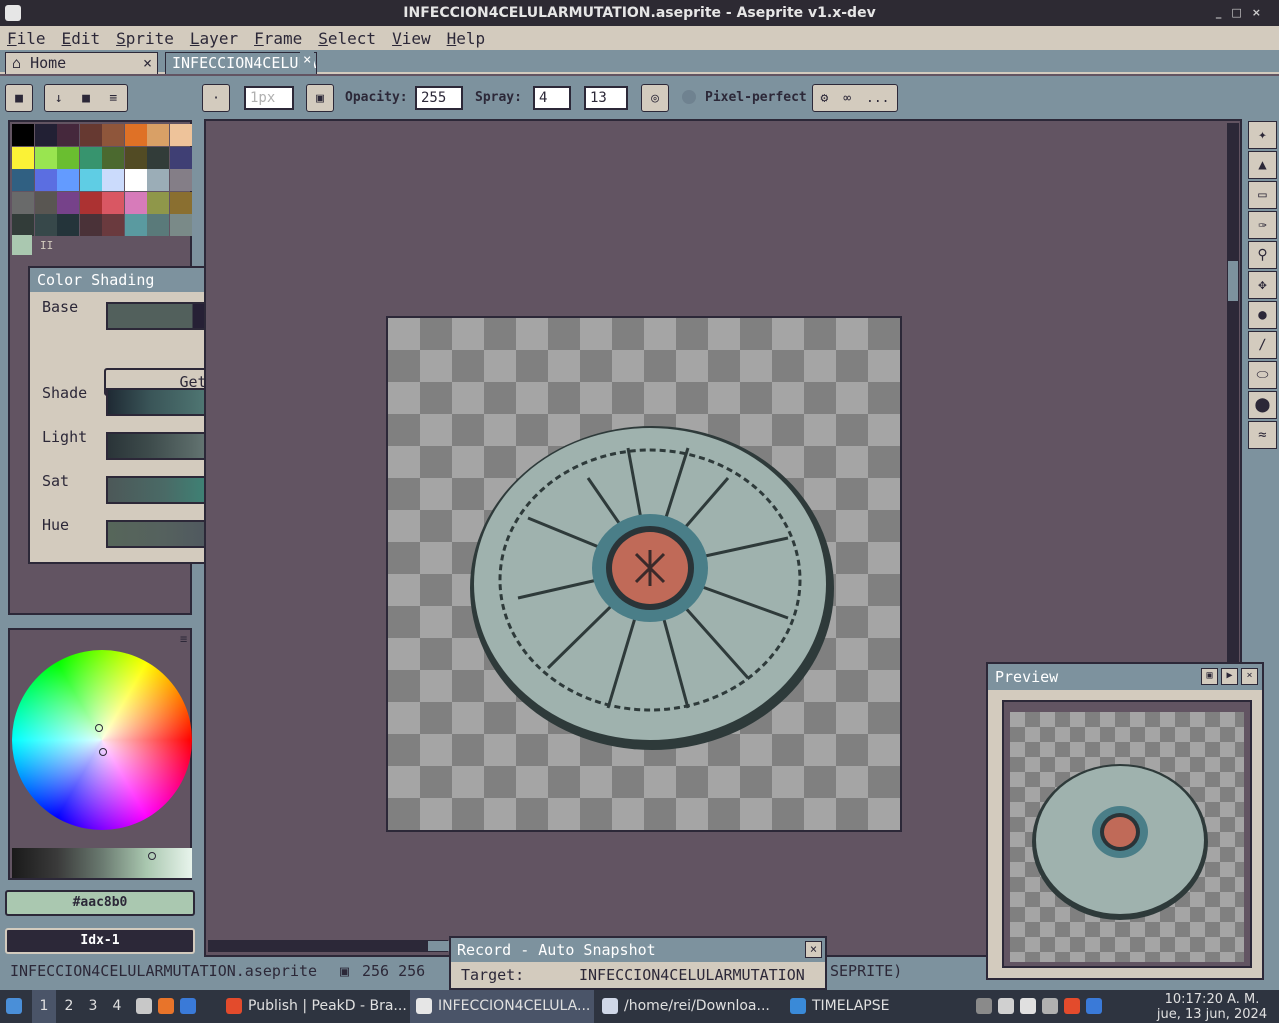  I want to click on menu-help: Help, so click(467, 38).